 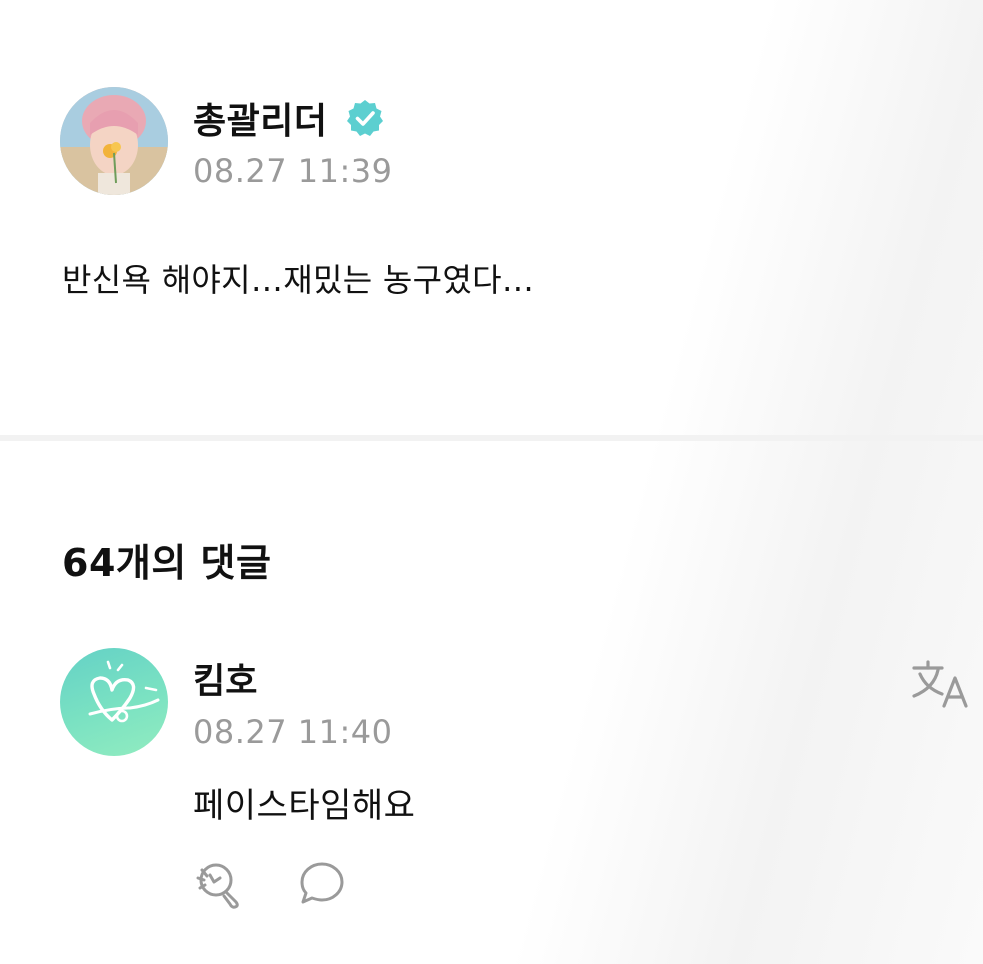 I want to click on reply-button, so click(x=322, y=883).